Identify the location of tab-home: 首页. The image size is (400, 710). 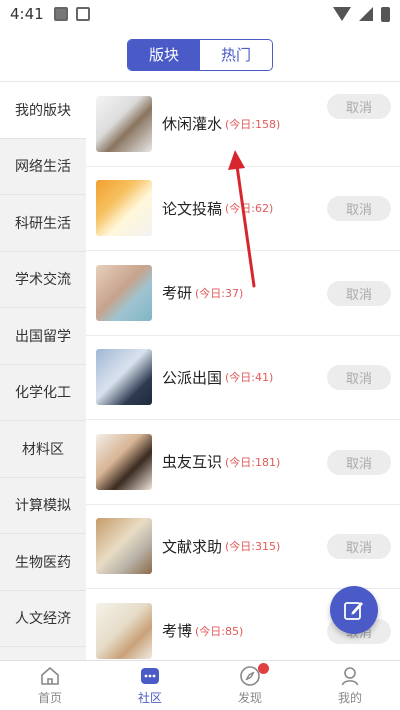
(50, 685).